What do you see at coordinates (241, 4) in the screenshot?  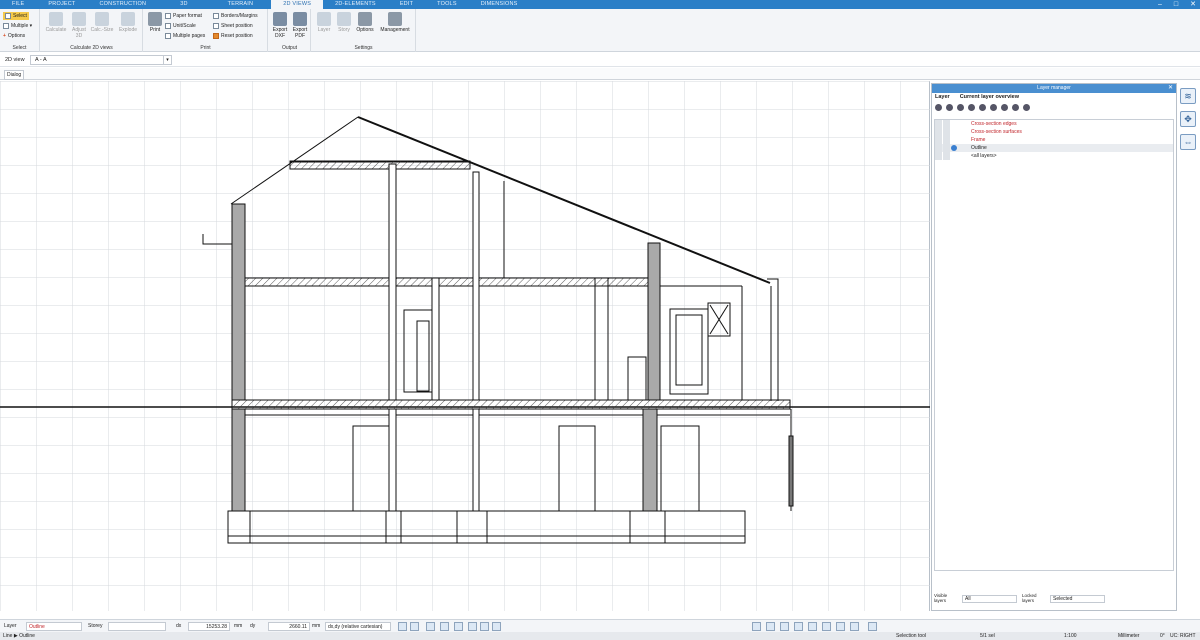 I see `tab-terrain: TERRAIN` at bounding box center [241, 4].